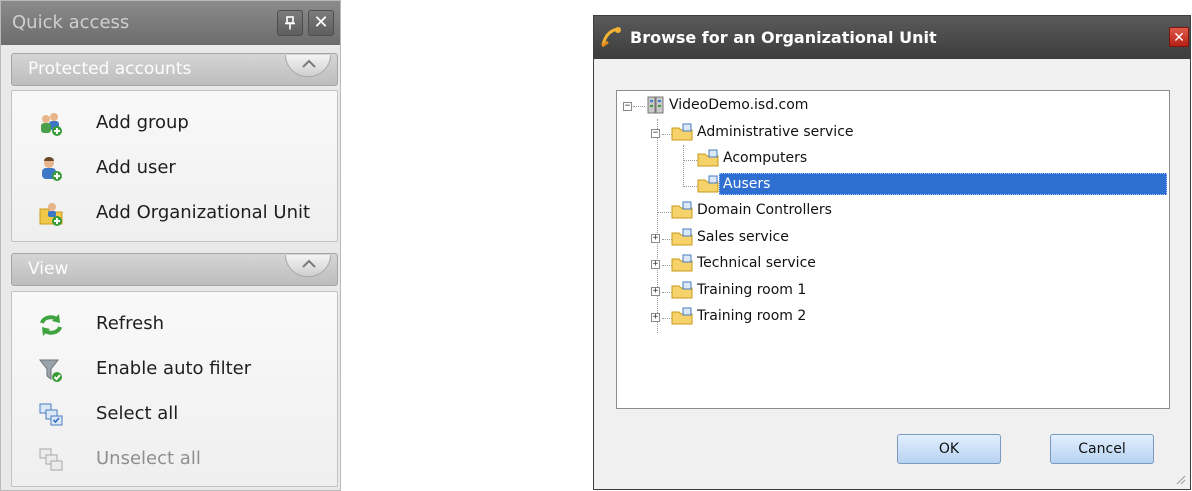 The width and height of the screenshot is (1192, 491). I want to click on tree-node: + Training room 1, so click(801, 291).